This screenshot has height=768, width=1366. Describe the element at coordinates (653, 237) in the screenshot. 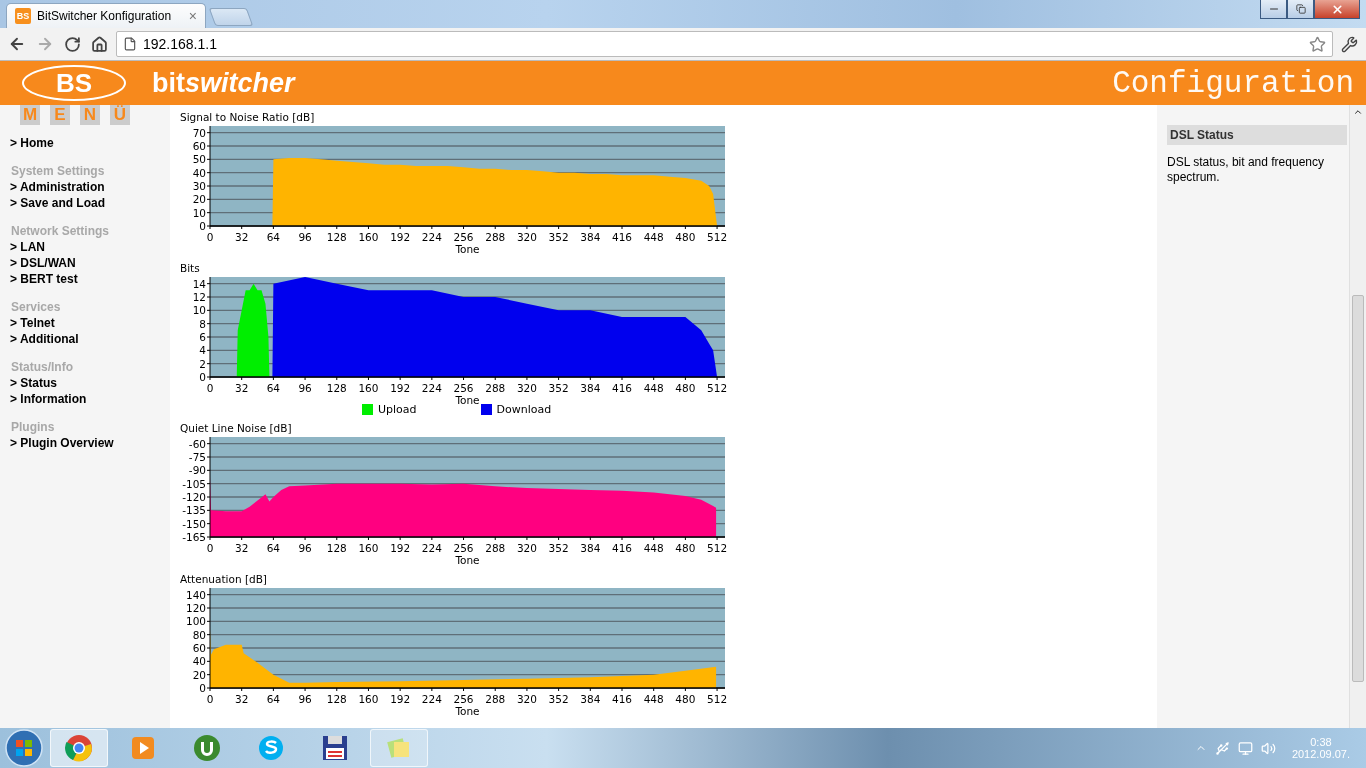

I see `x-tick-label: 448` at that location.